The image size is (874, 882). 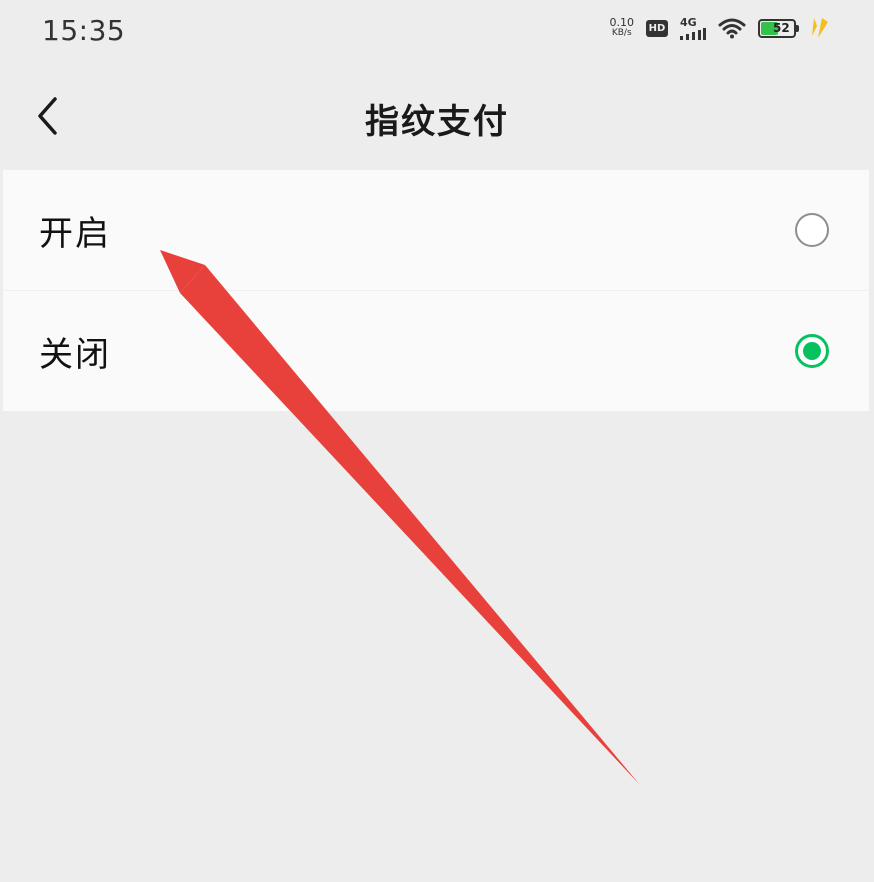 What do you see at coordinates (75, 354) in the screenshot?
I see `option-disable-label: 关闭` at bounding box center [75, 354].